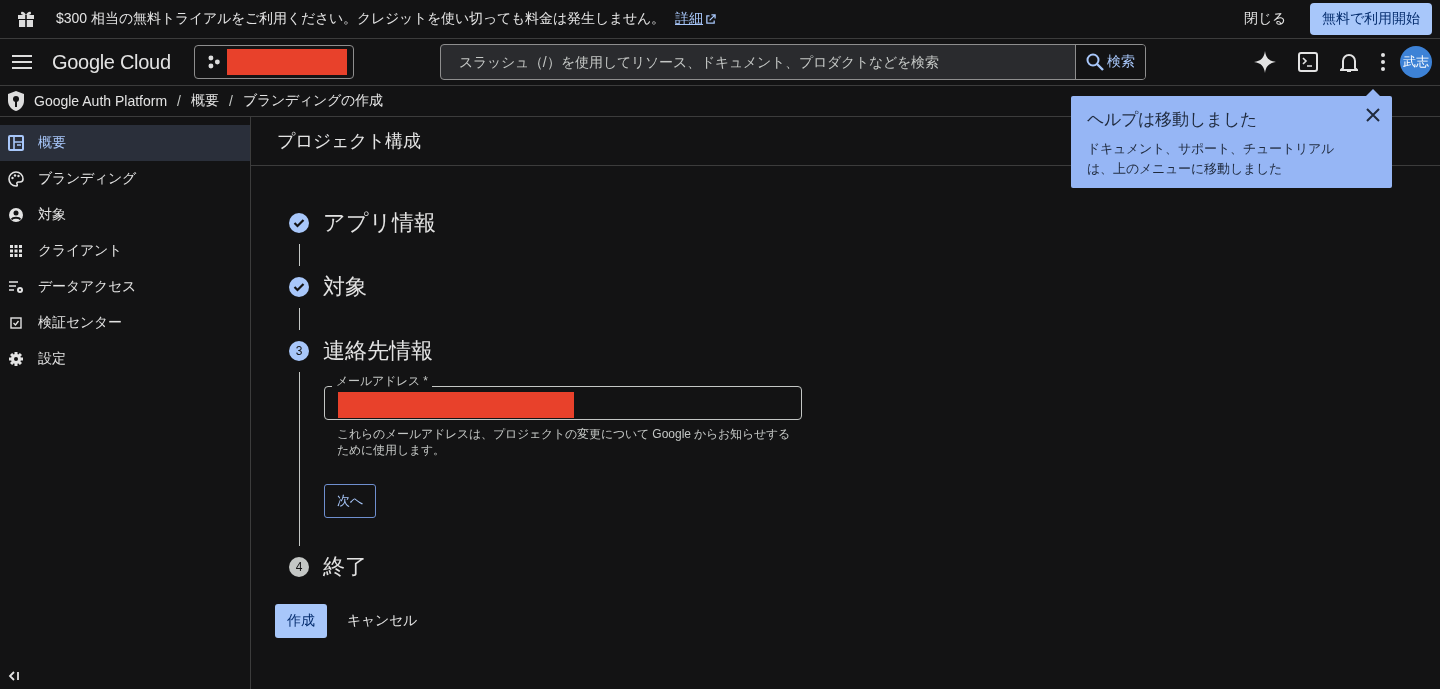 Image resolution: width=1440 pixels, height=689 pixels. What do you see at coordinates (1094, 62) in the screenshot?
I see `search-icon` at bounding box center [1094, 62].